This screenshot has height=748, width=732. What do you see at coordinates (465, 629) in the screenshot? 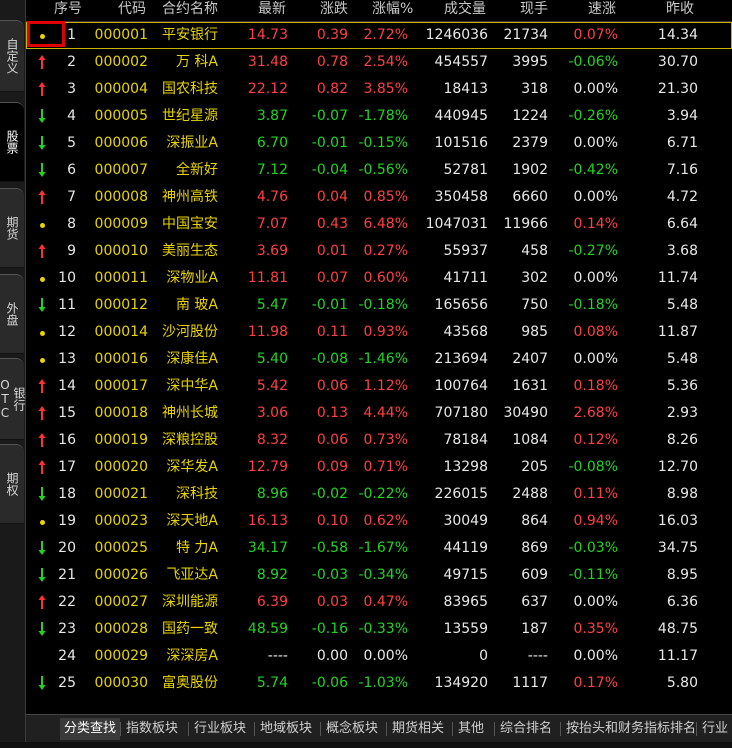
I see `cell-volume: 13559` at bounding box center [465, 629].